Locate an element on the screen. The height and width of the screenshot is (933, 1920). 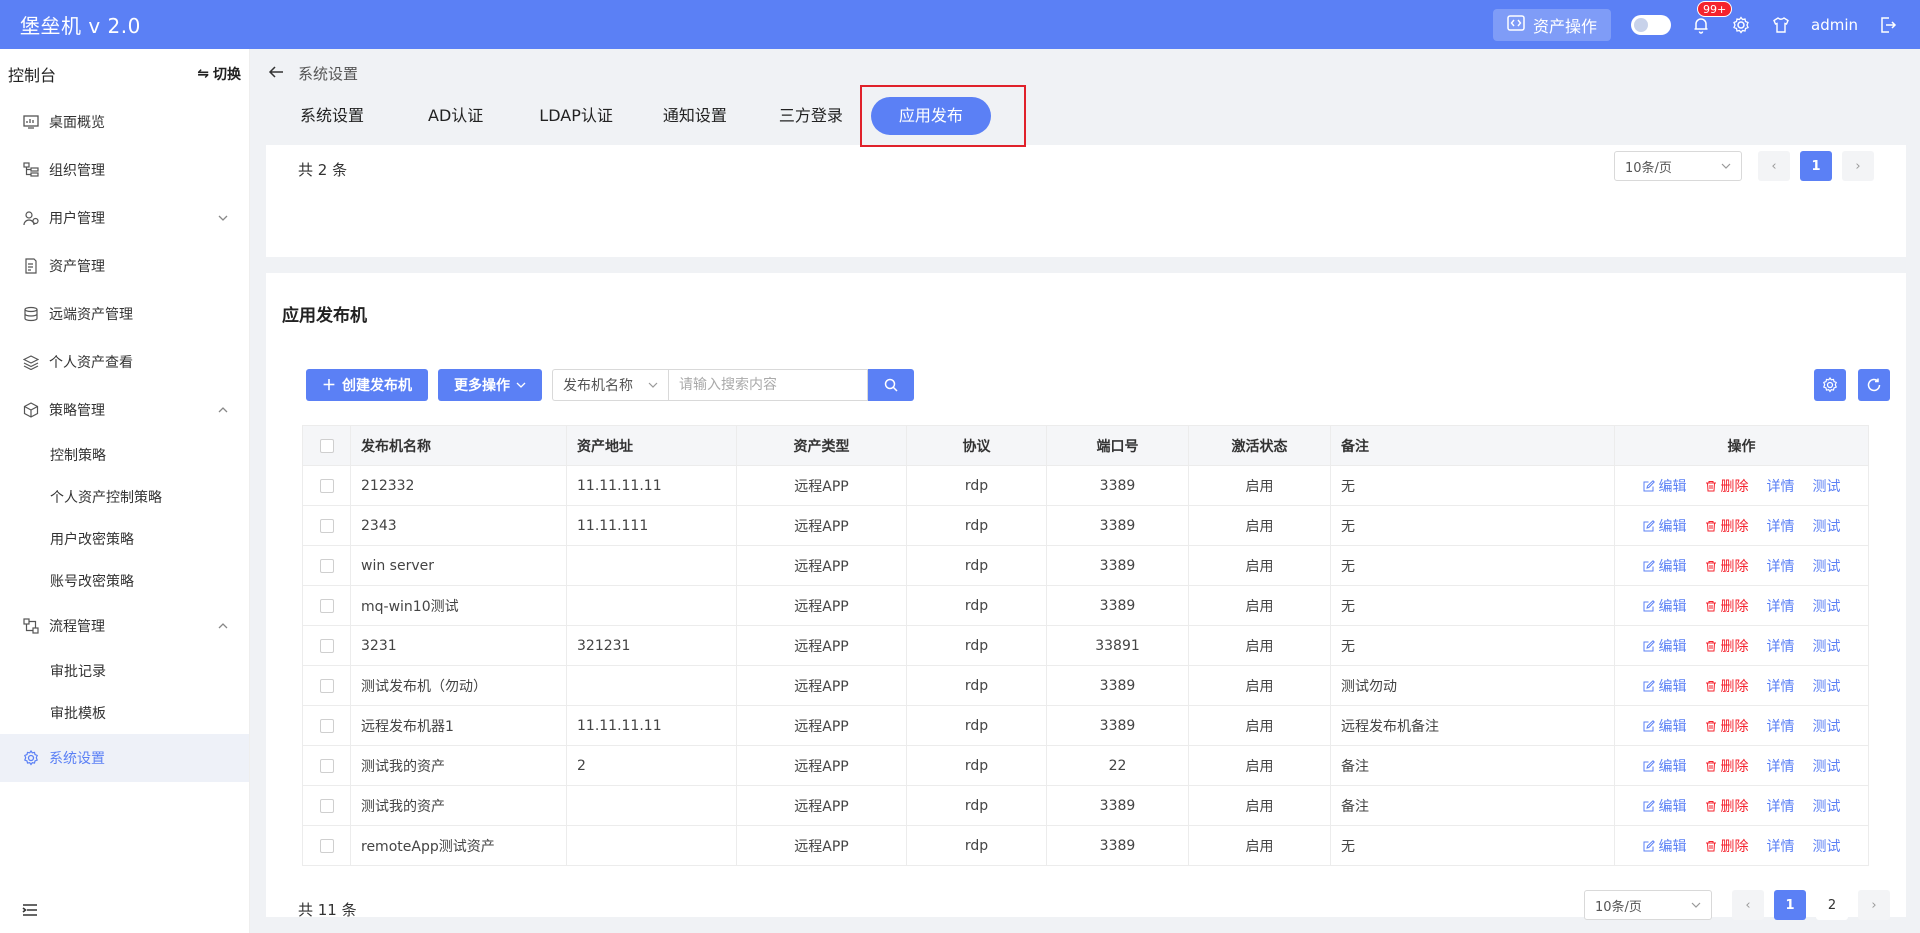
sidebar-subitem-account-password-policy: 账号改密策略 is located at coordinates (124, 581).